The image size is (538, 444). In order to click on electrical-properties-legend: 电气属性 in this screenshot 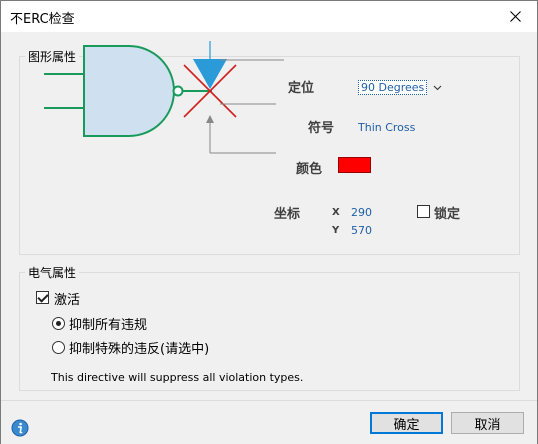, I will do `click(52, 272)`.